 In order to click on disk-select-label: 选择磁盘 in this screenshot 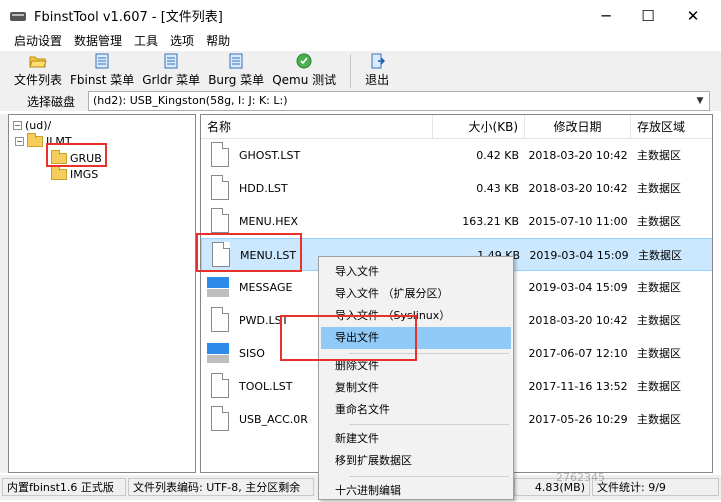, I will do `click(50, 101)`.